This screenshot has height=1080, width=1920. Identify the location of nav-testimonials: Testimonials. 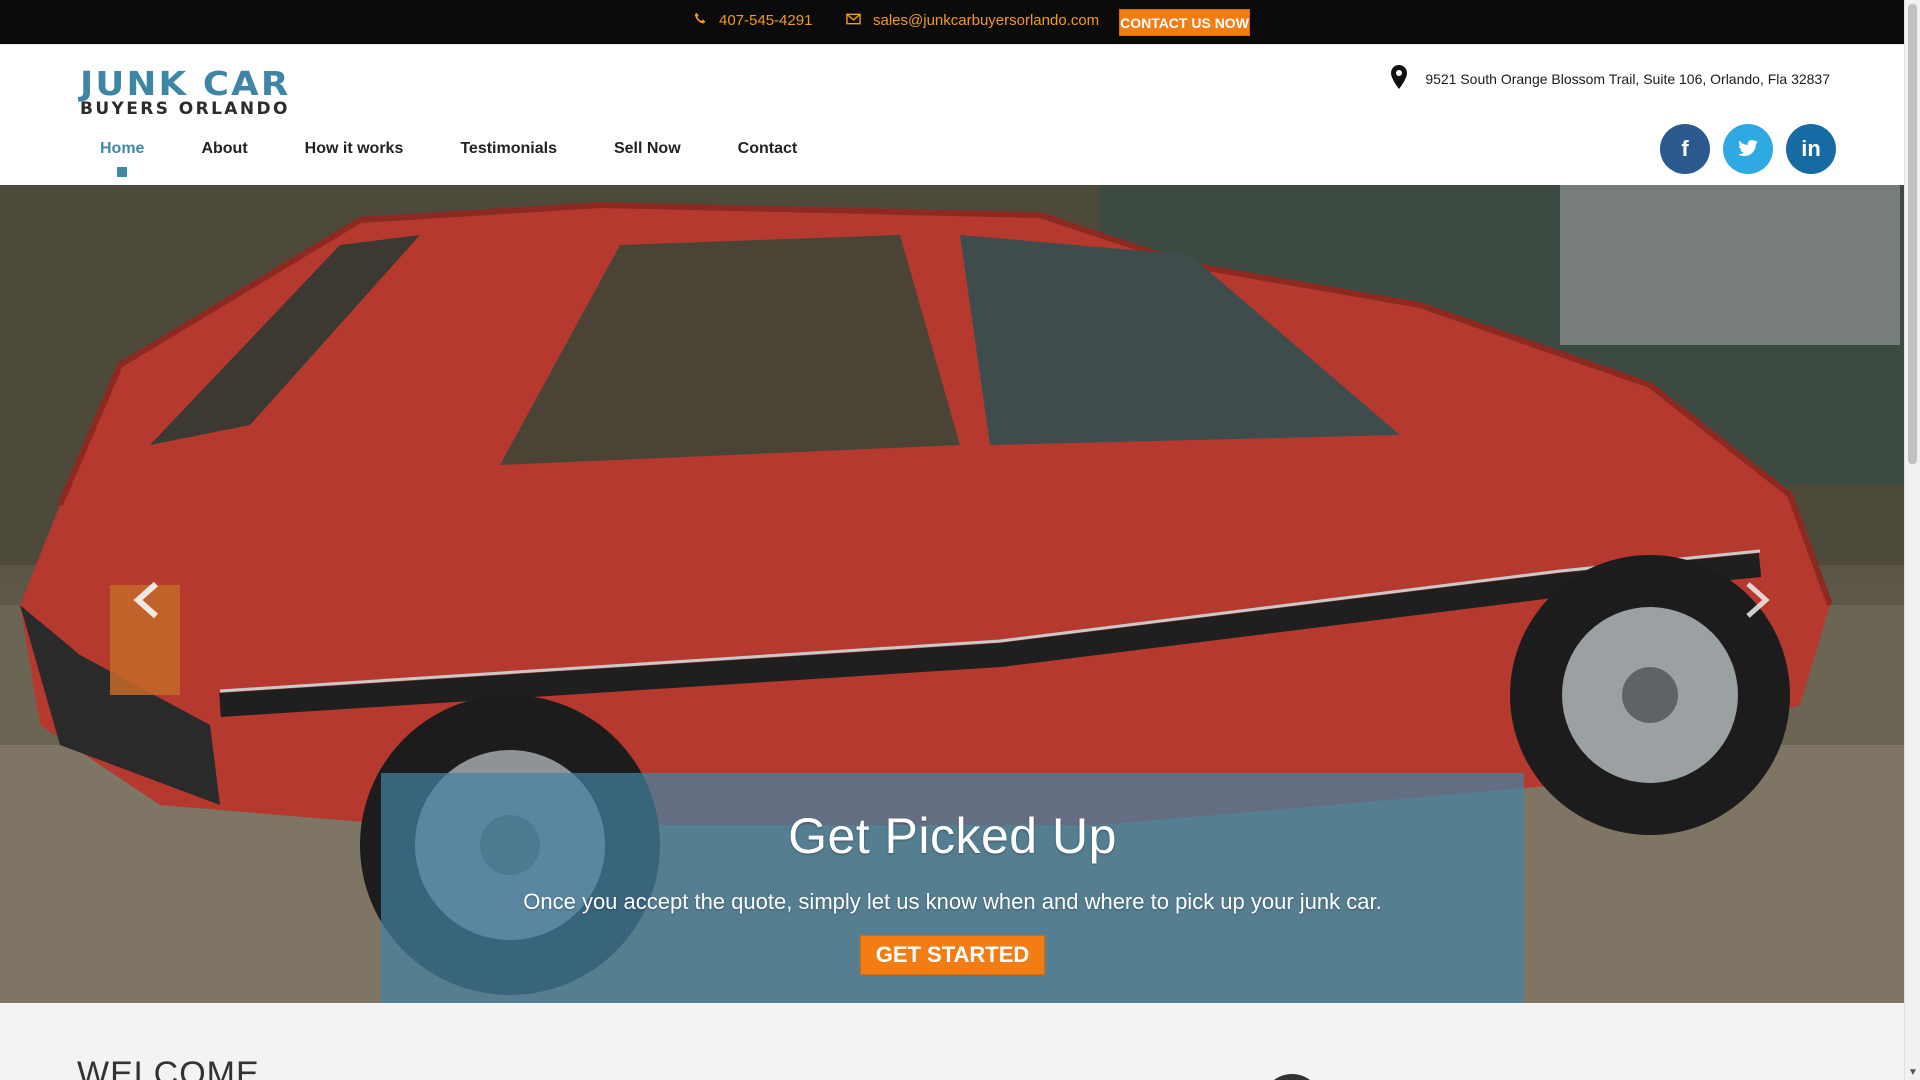
(508, 149).